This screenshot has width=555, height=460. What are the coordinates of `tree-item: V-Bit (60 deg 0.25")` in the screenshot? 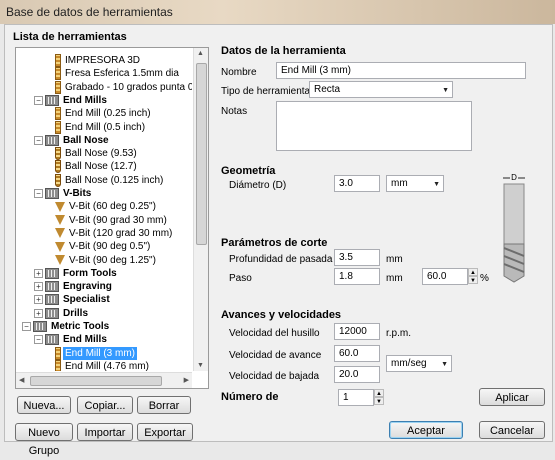 It's located at (102, 206).